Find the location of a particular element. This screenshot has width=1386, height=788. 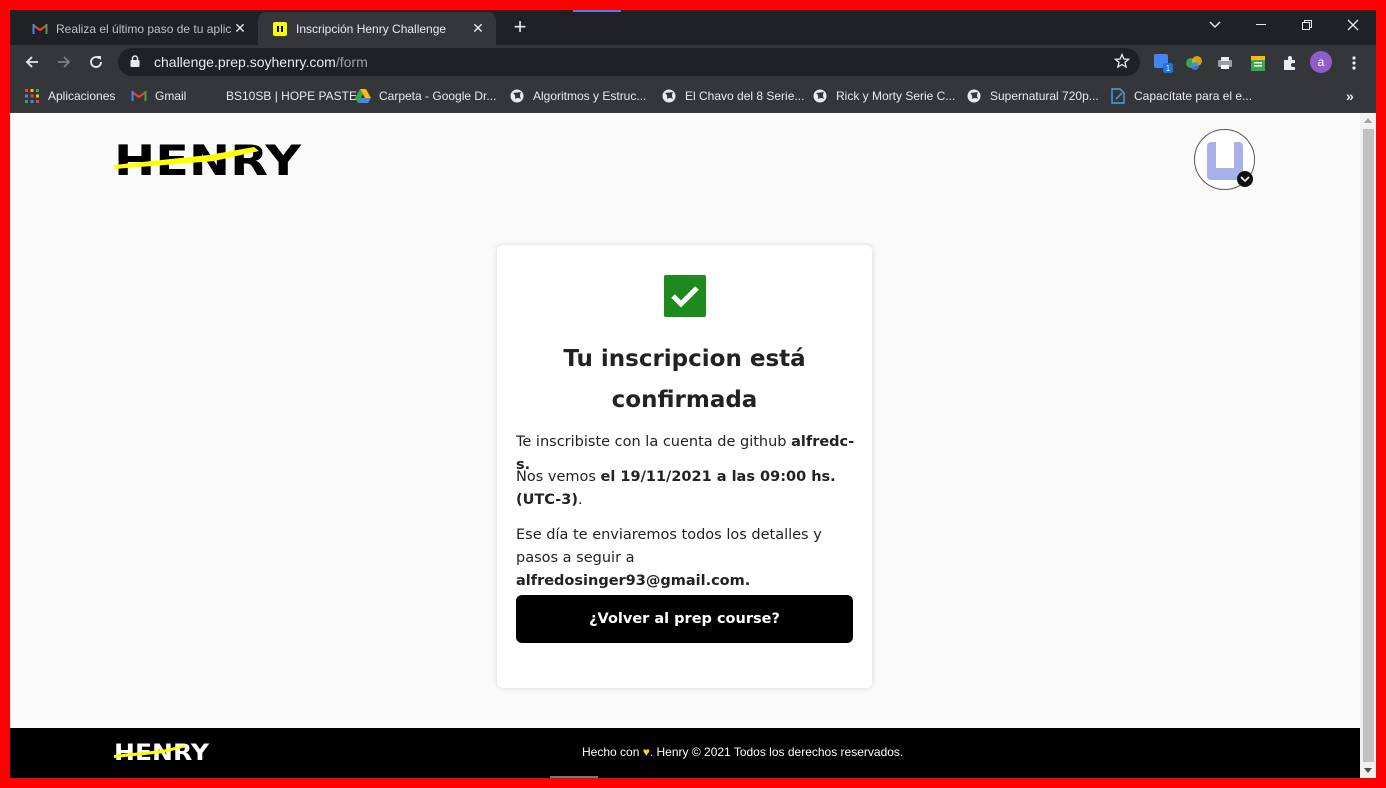

bookmark-label: BS10SB | HOPE PASTE is located at coordinates (291, 96).